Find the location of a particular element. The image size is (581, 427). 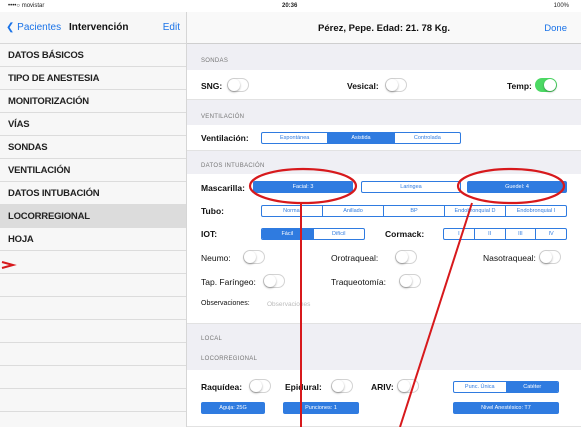

clock: 20:36 is located at coordinates (290, 6).